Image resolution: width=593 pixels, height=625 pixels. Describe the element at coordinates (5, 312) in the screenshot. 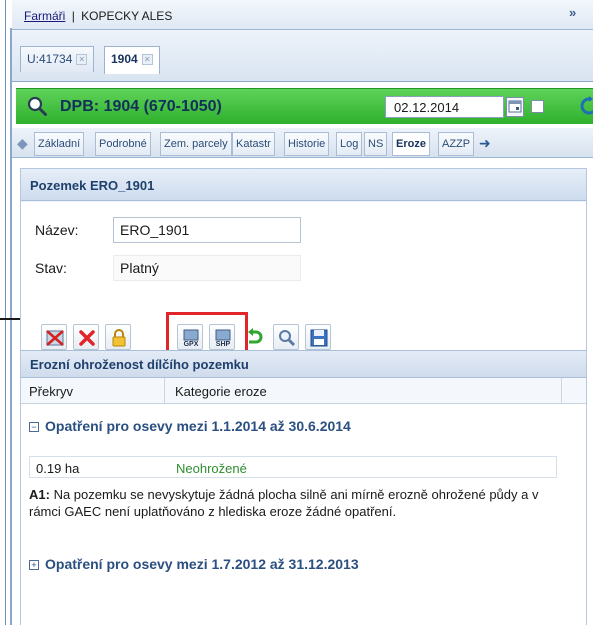

I see `left-border` at that location.